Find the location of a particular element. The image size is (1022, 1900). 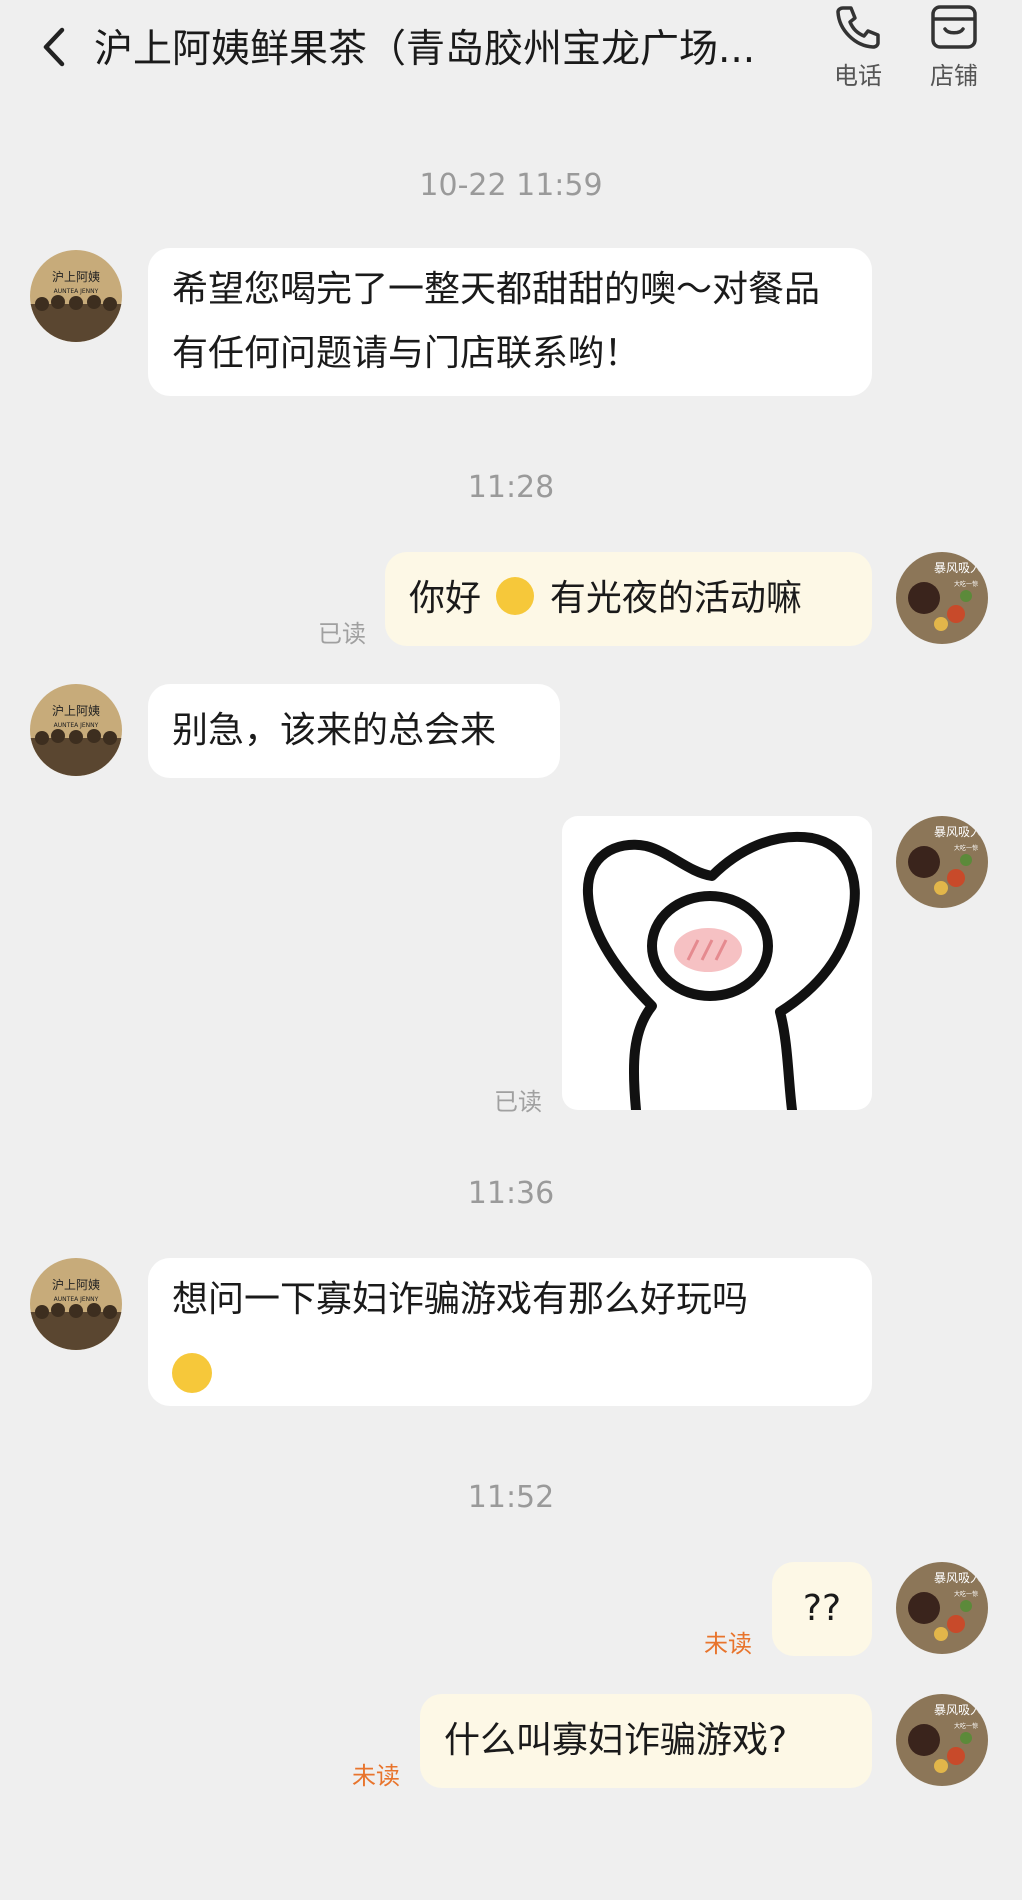

message-text: 你好 is located at coordinates (445, 598).